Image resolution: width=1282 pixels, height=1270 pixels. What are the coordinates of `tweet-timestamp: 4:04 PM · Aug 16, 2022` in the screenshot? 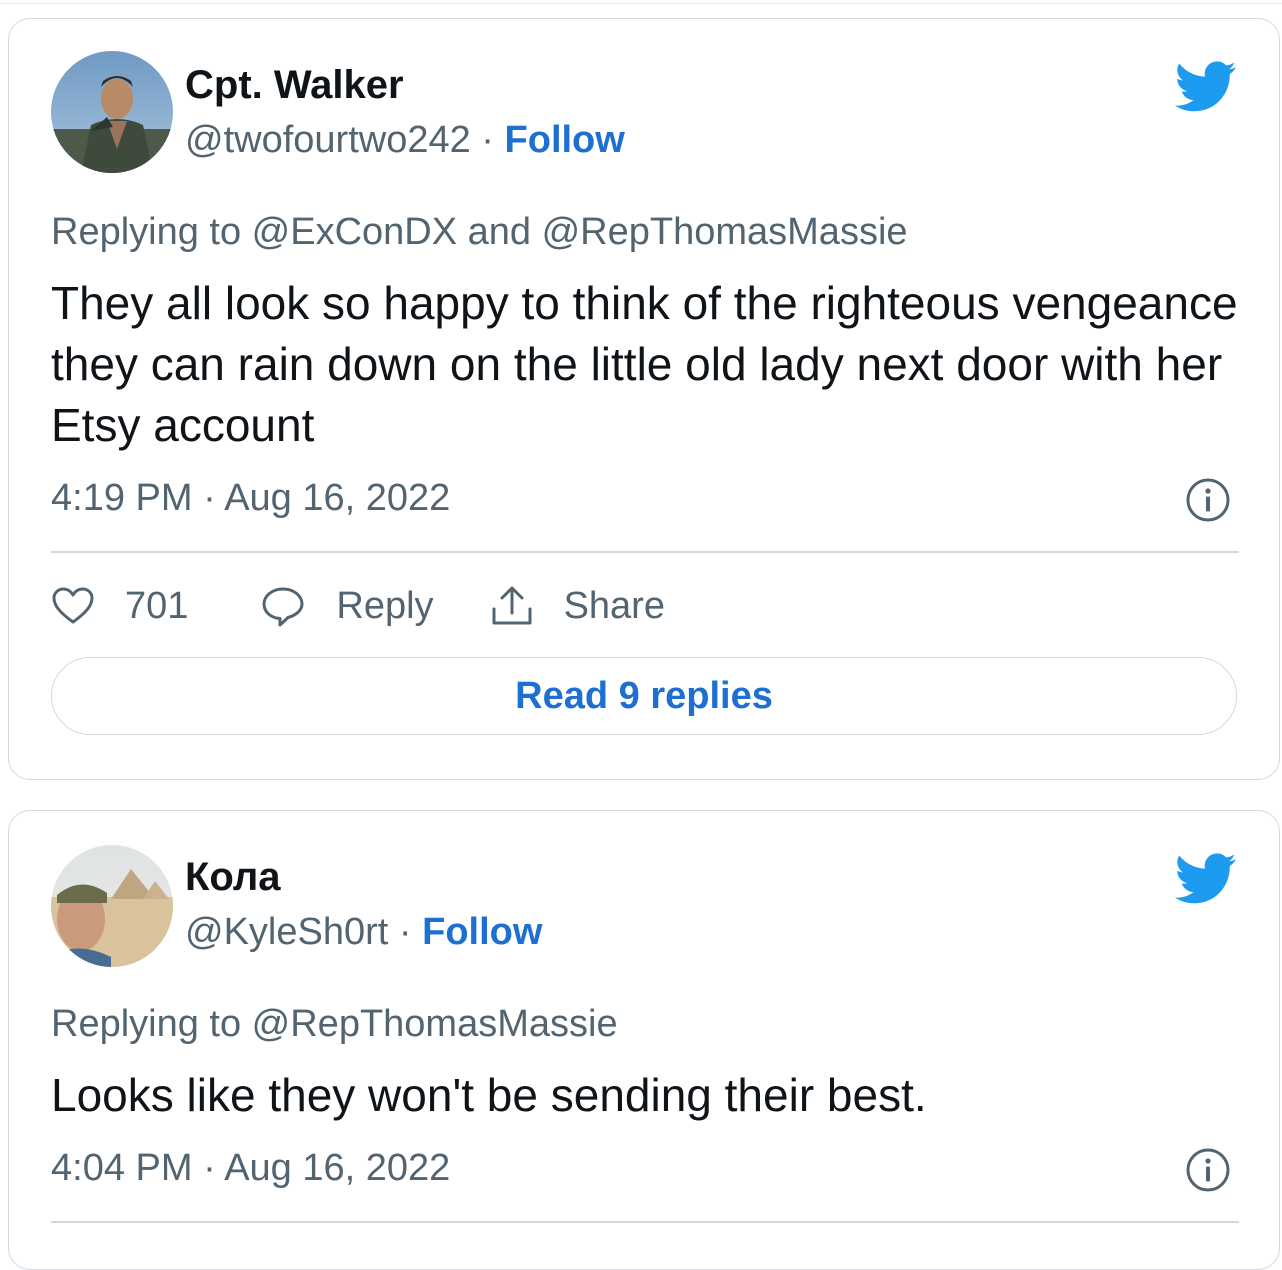 It's located at (250, 1168).